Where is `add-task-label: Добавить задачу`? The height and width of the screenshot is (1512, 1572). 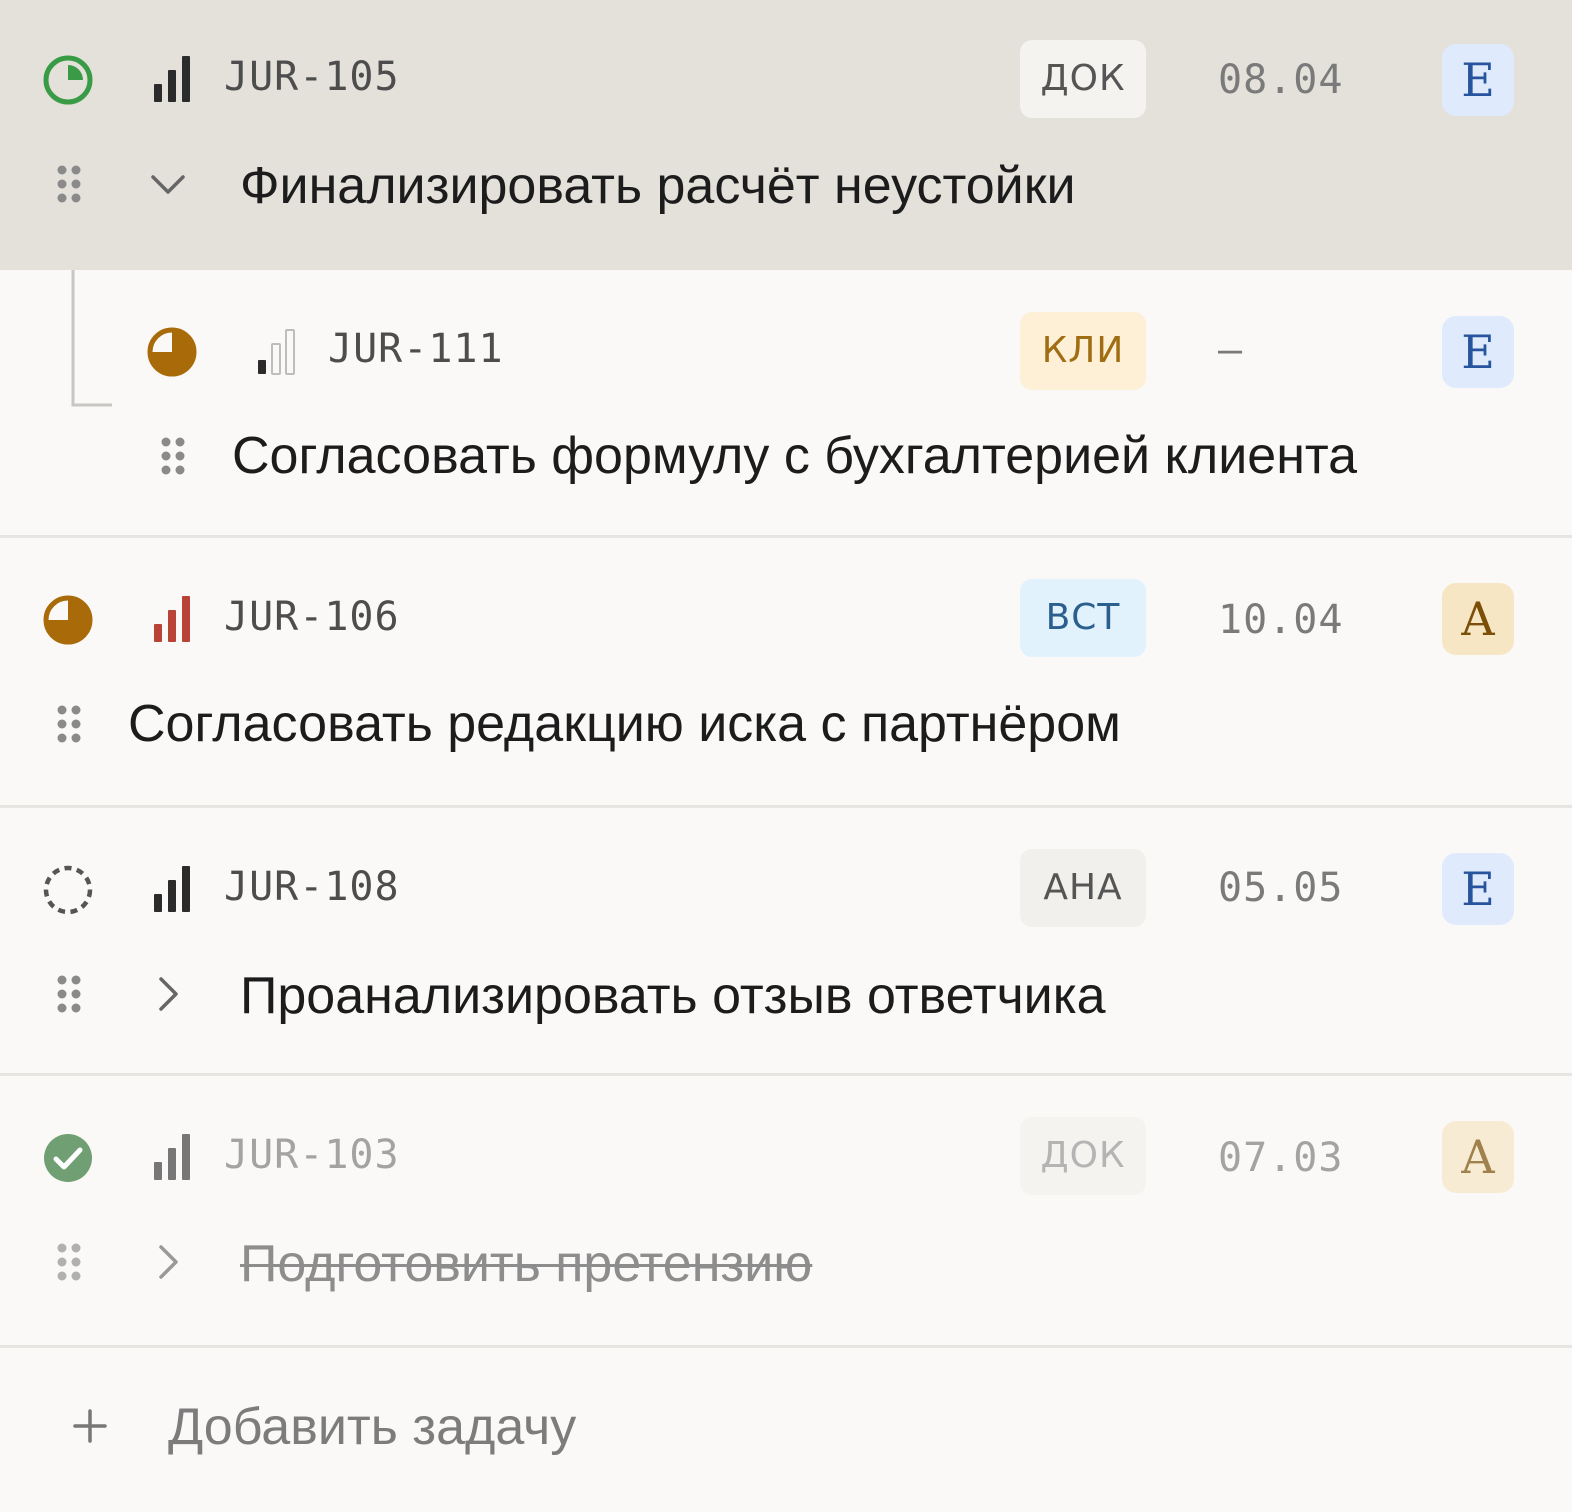
add-task-label: Добавить задачу is located at coordinates (372, 1427).